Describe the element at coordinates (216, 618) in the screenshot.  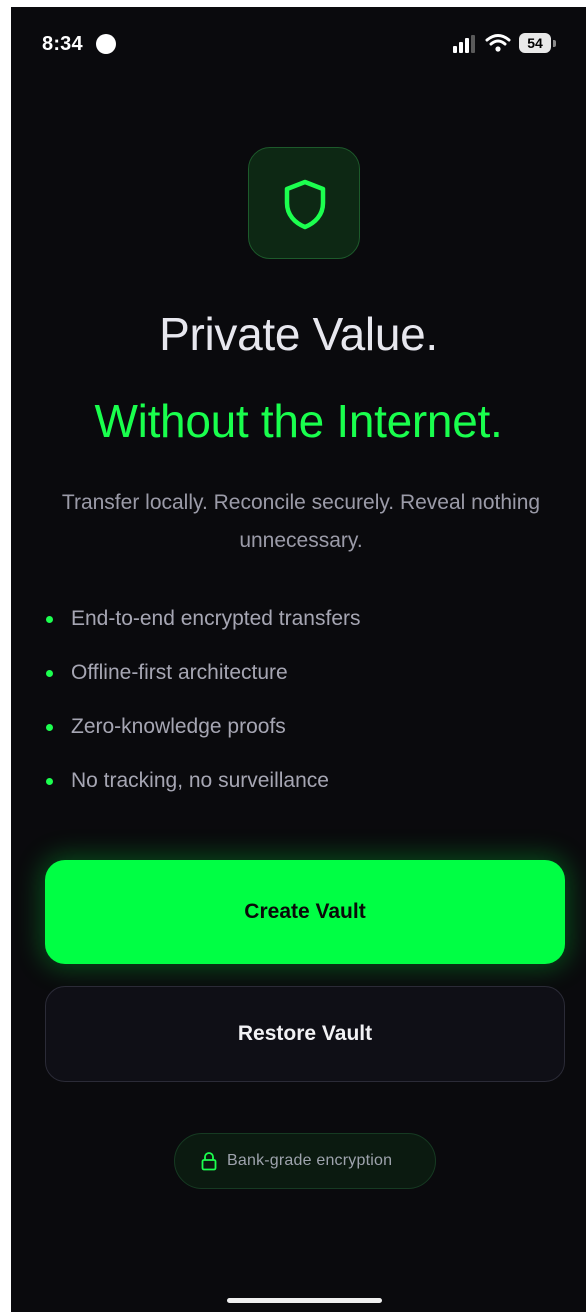
I see `feature-label: End-to-end encrypted transfers` at that location.